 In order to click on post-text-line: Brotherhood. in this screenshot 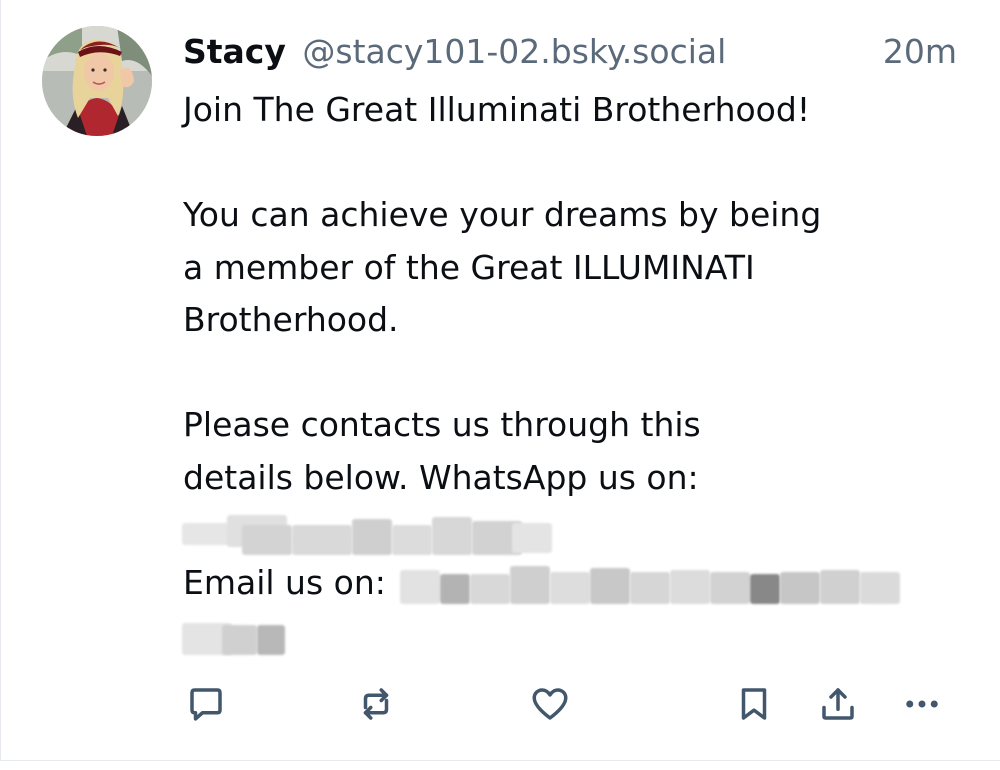, I will do `click(291, 319)`.